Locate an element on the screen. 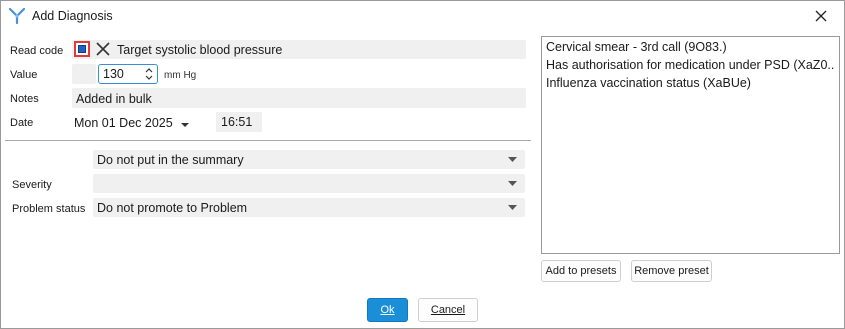  value-text: 130 is located at coordinates (113, 74).